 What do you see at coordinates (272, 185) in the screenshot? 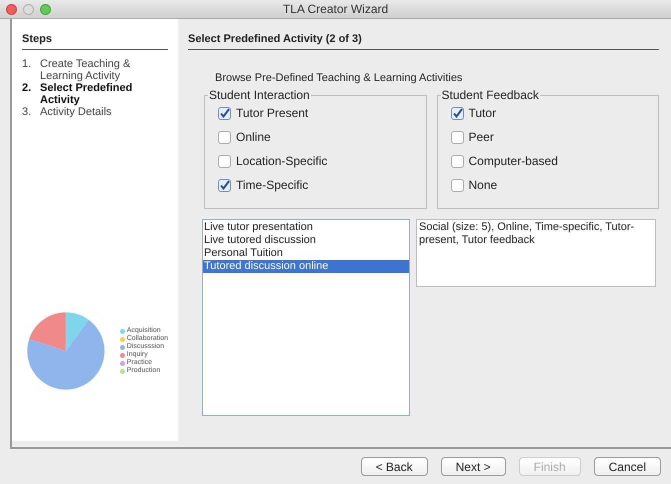
I see `checkbox-label: Time-Specific` at bounding box center [272, 185].